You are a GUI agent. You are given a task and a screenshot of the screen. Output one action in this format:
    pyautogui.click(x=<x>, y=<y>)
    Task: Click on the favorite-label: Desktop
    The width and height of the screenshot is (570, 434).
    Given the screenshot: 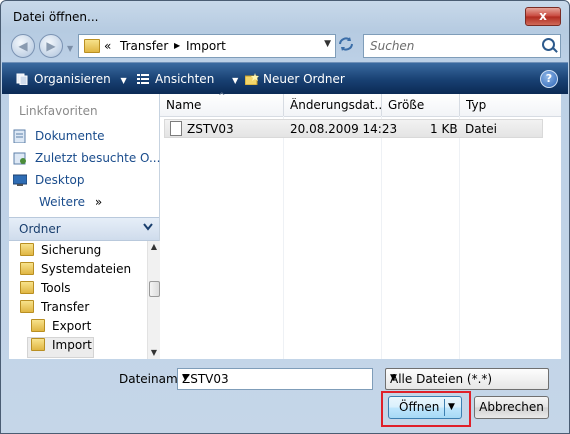 What is the action you would take?
    pyautogui.click(x=60, y=180)
    